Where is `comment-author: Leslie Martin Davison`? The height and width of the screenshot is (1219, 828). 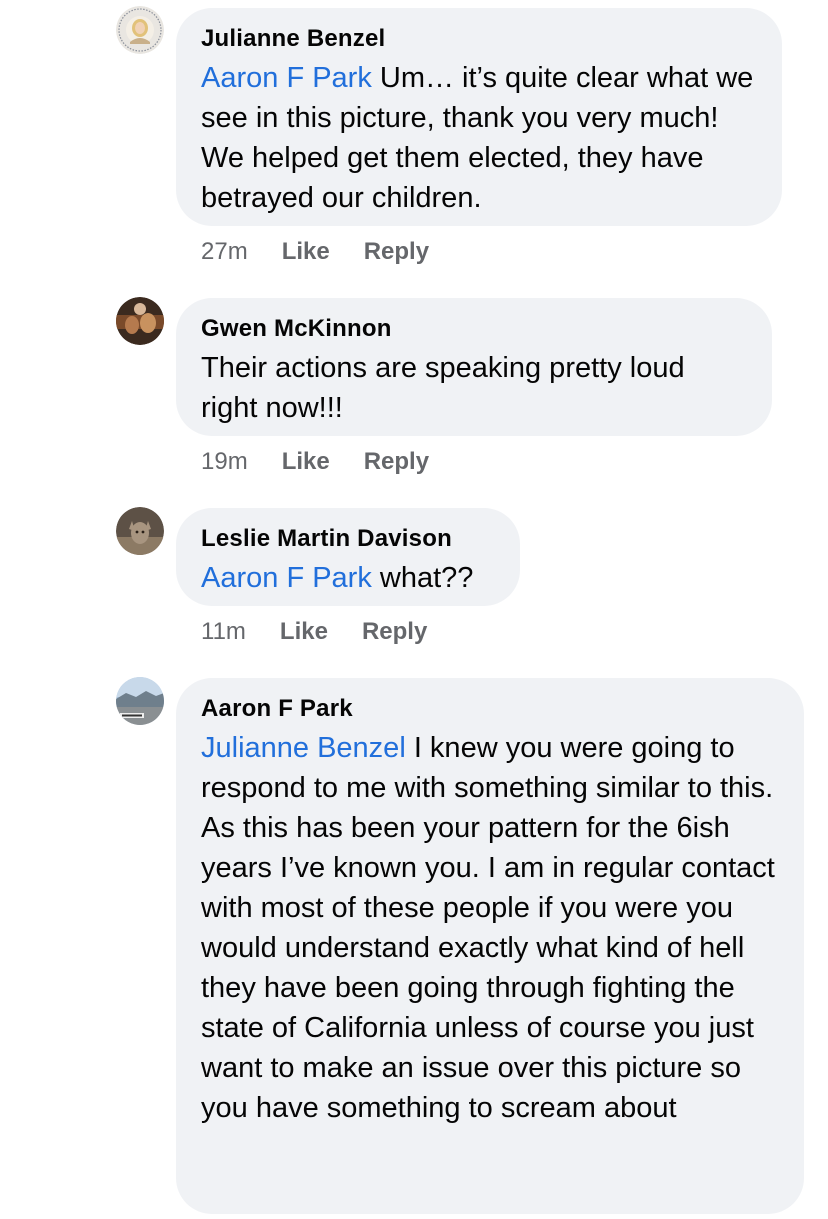
comment-author: Leslie Martin Davison is located at coordinates (348, 539).